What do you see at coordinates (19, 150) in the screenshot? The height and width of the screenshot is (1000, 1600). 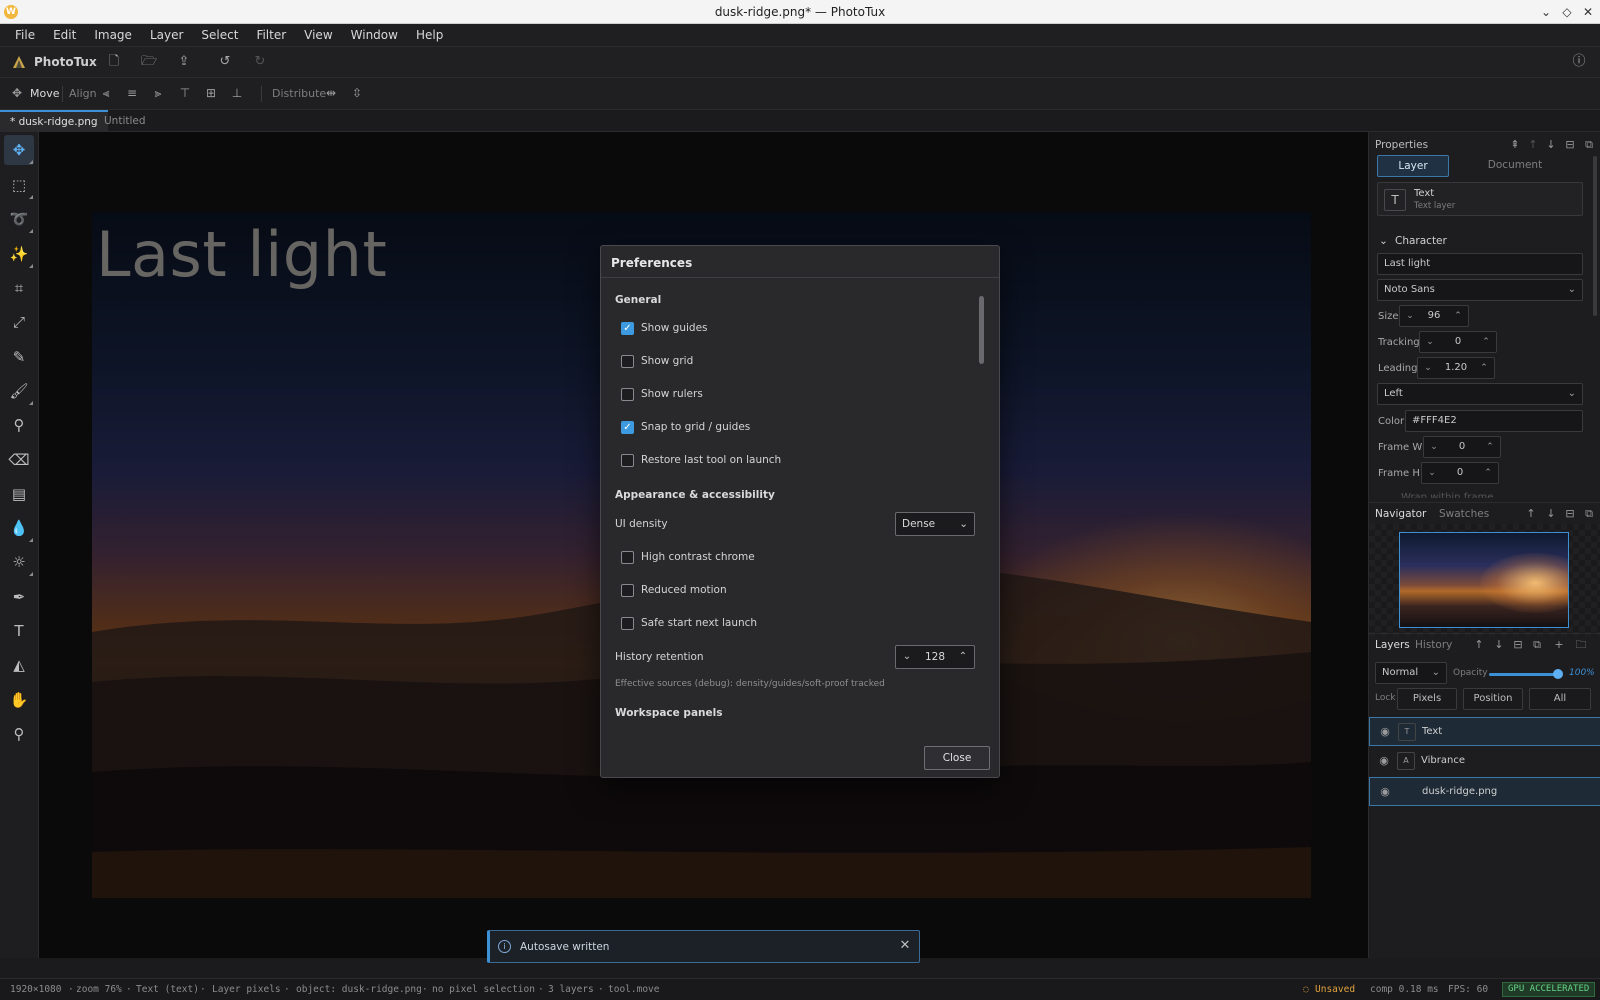 I see `move-tool-button: ✥` at bounding box center [19, 150].